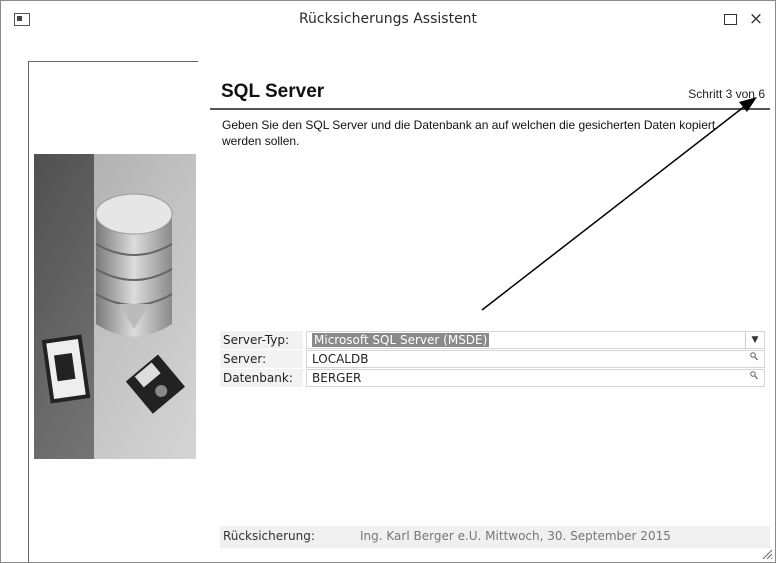  Describe the element at coordinates (261, 340) in the screenshot. I see `server-type-label: Server-Typ:` at that location.